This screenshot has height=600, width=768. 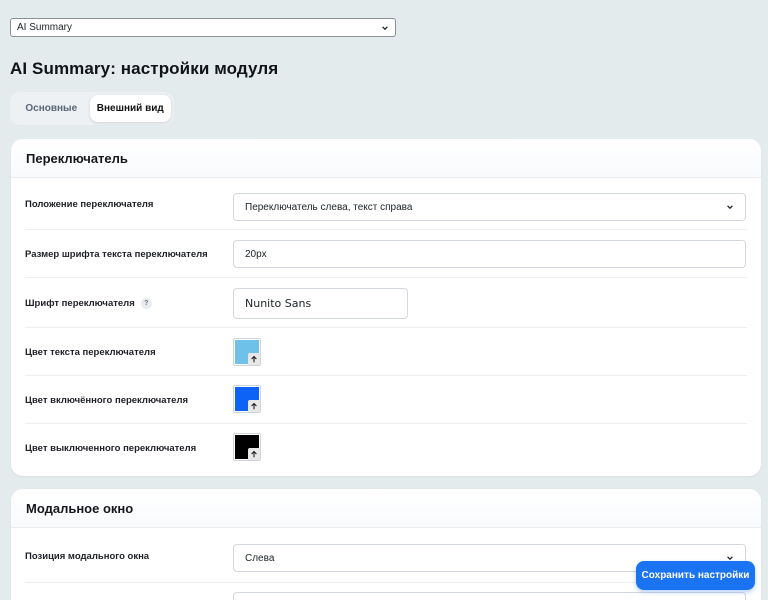 I want to click on switcher-font-label-text: Шрифт переключателя, so click(x=80, y=303).